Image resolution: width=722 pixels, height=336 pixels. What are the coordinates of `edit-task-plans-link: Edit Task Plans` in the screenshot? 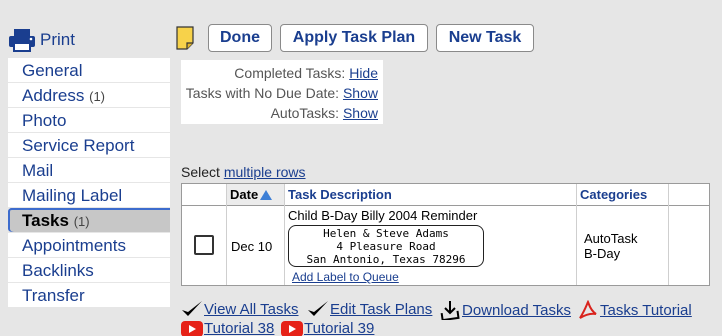 It's located at (369, 309).